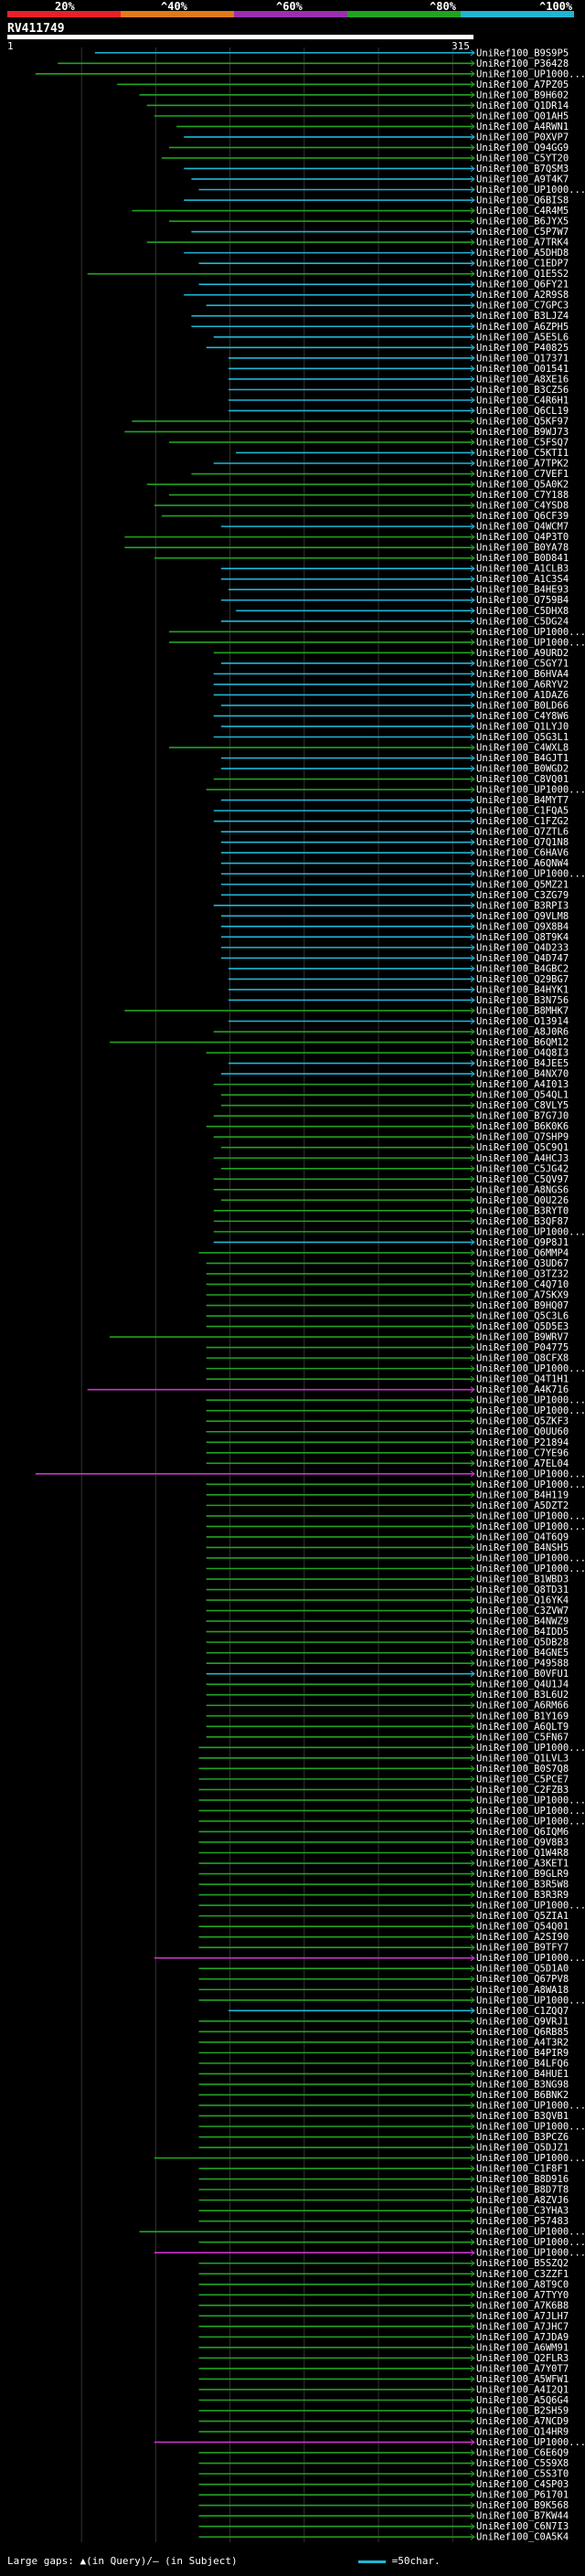 The width and height of the screenshot is (585, 2576). What do you see at coordinates (522, 947) in the screenshot?
I see `hit-label: UniRef100_Q4D233` at bounding box center [522, 947].